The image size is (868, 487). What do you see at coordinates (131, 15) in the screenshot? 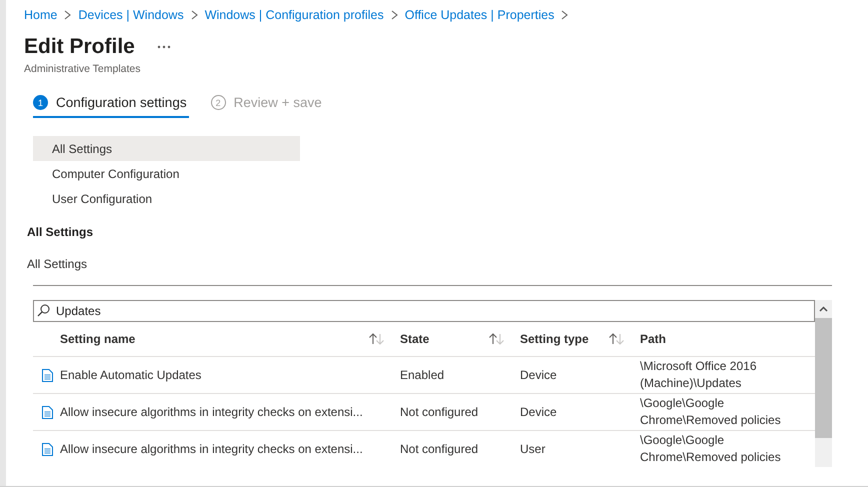
I see `breadcrumb-link: Devices | Windows` at bounding box center [131, 15].